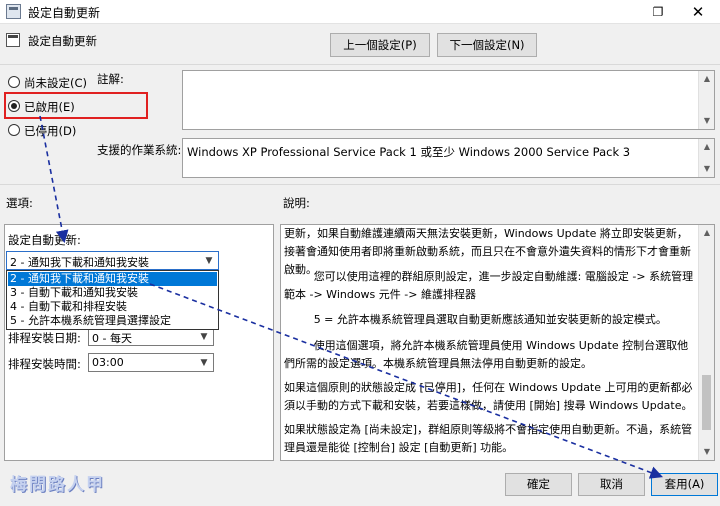 The image size is (720, 506). Describe the element at coordinates (698, 12) in the screenshot. I see `close-icon: ✕` at that location.